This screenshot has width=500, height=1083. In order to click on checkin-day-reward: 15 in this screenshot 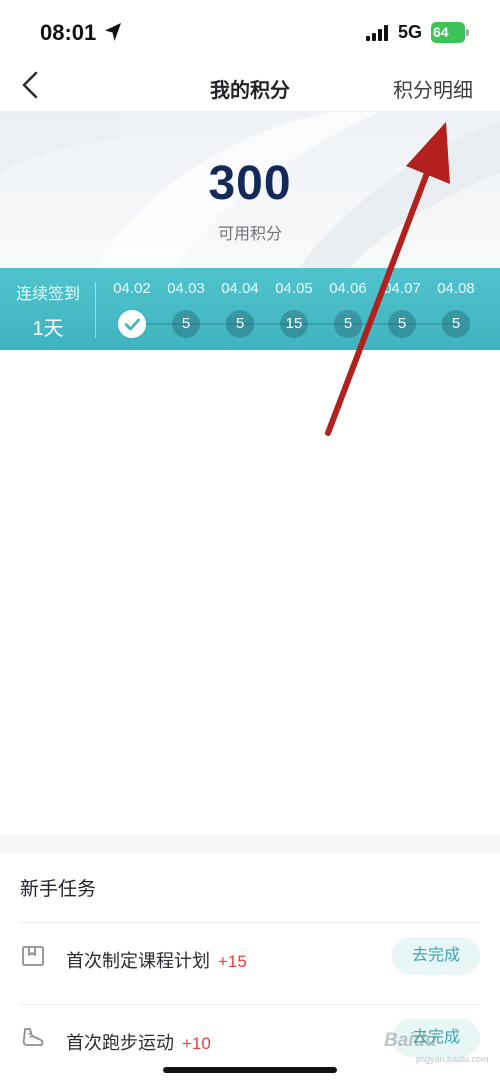, I will do `click(294, 324)`.